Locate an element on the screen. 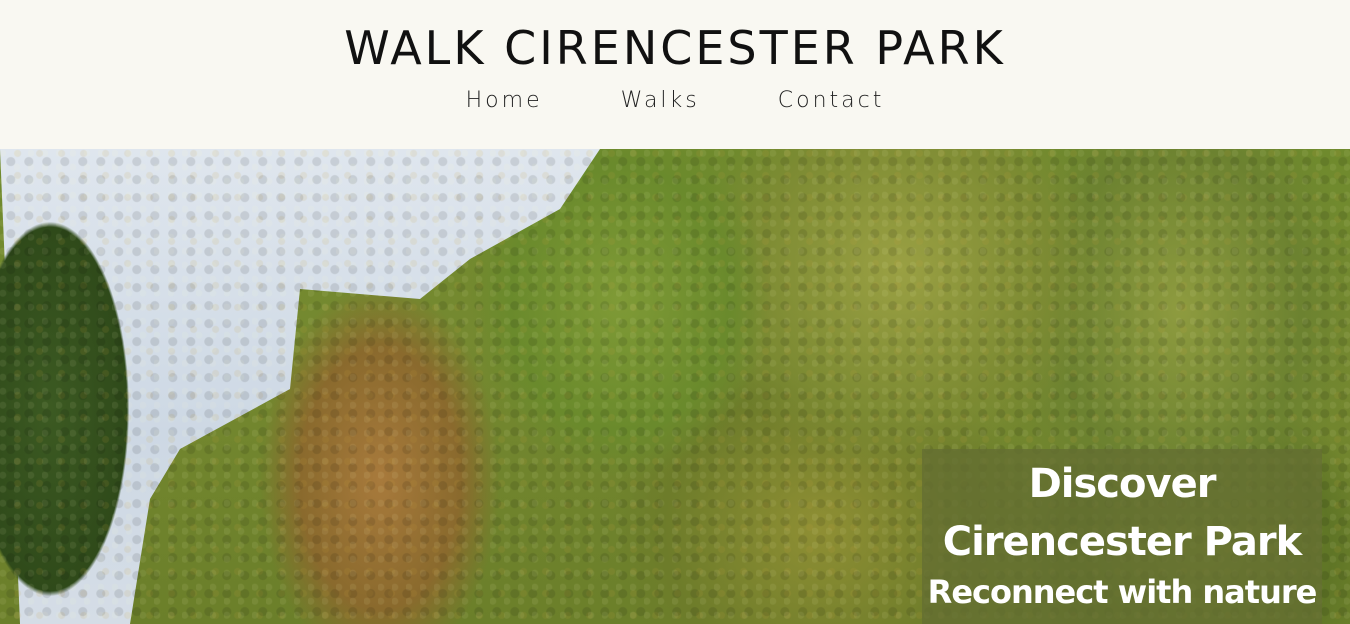 This screenshot has height=624, width=1350. nav-link-walks: Walks is located at coordinates (660, 100).